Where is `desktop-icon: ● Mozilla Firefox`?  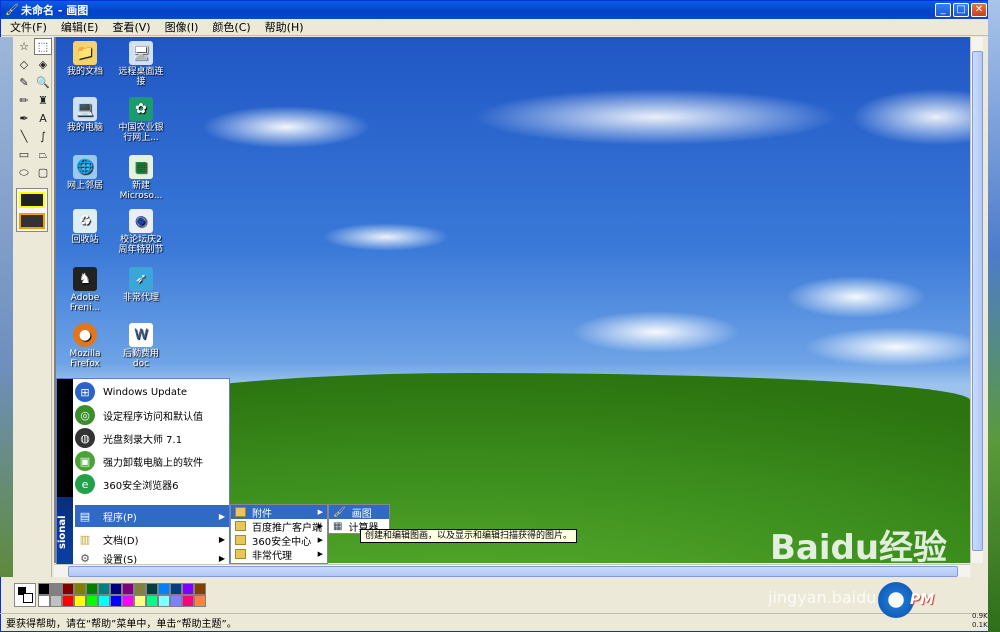
desktop-icon: ● Mozilla Firefox is located at coordinates (85, 346).